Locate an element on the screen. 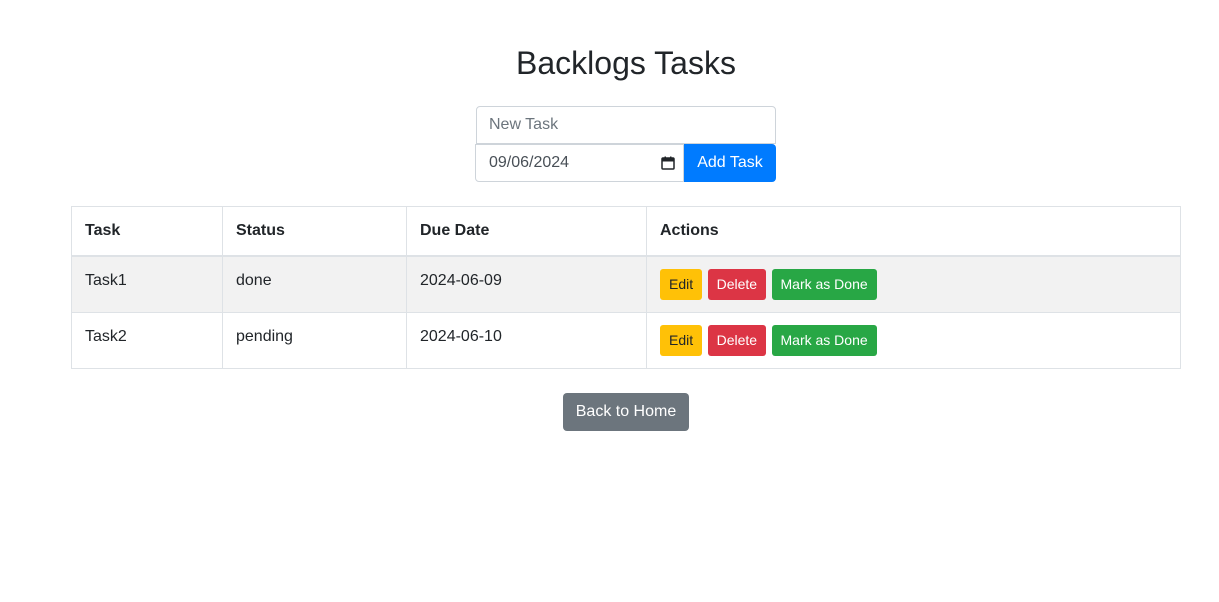 The image size is (1219, 602). task-due-cell: 2024-06-10 is located at coordinates (526, 340).